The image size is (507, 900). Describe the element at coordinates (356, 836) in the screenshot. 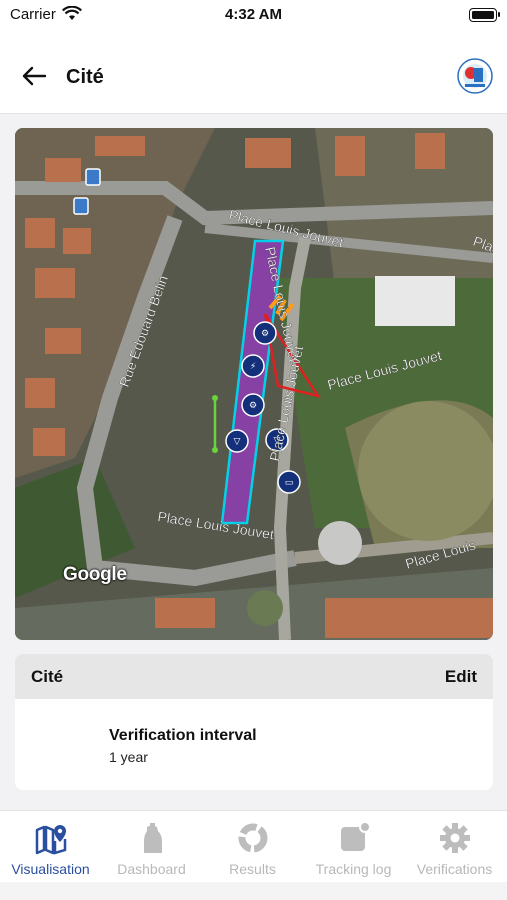

I see `notification-square-icon` at that location.